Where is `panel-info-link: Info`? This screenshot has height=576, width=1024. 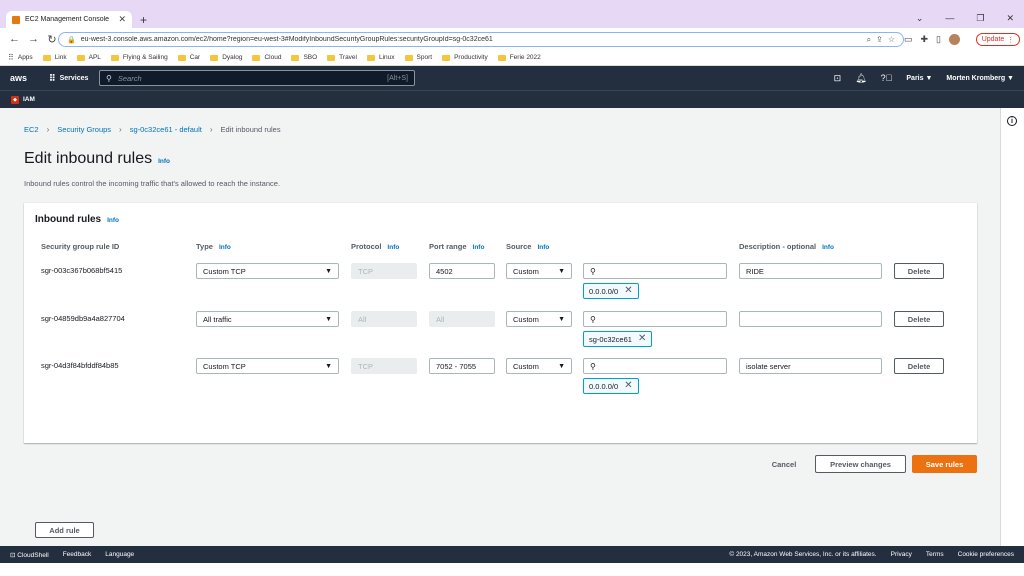 panel-info-link: Info is located at coordinates (113, 220).